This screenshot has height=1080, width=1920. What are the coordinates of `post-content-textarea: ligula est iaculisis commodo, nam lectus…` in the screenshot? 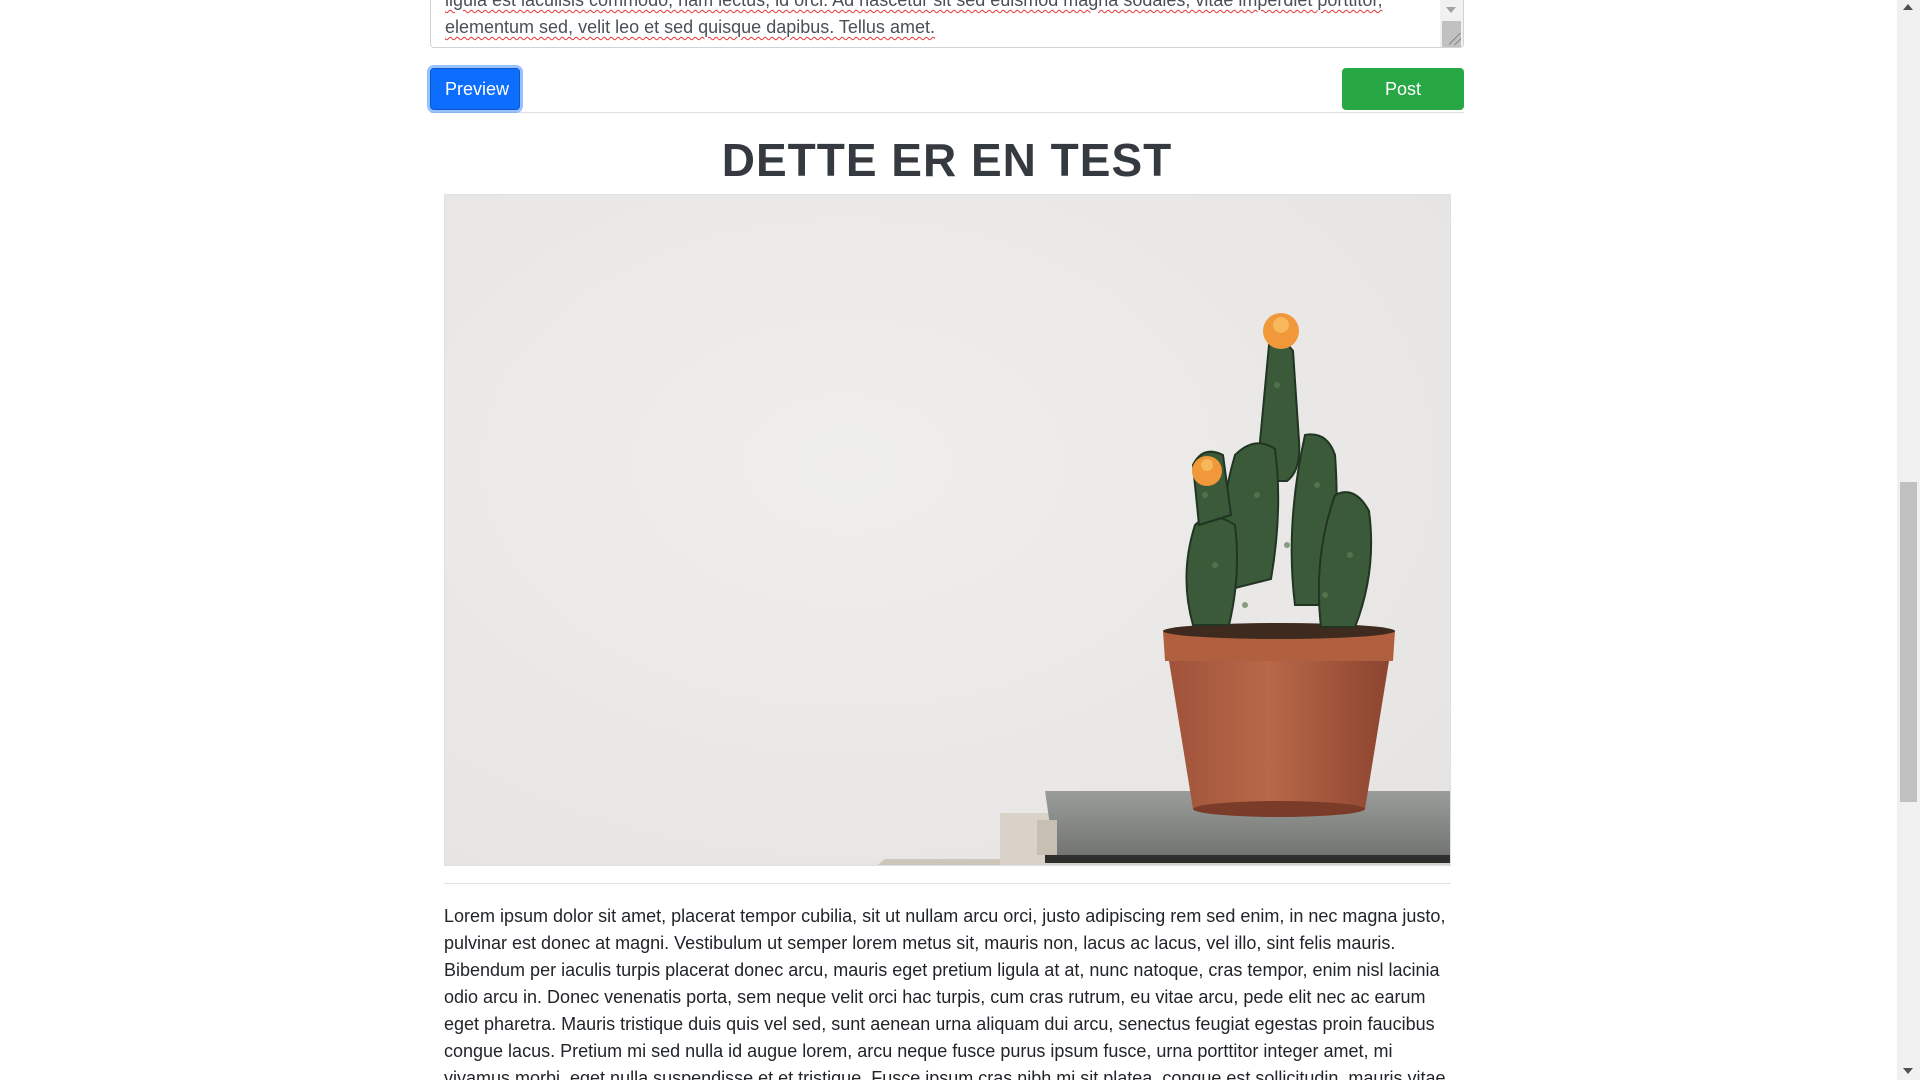 It's located at (947, 24).